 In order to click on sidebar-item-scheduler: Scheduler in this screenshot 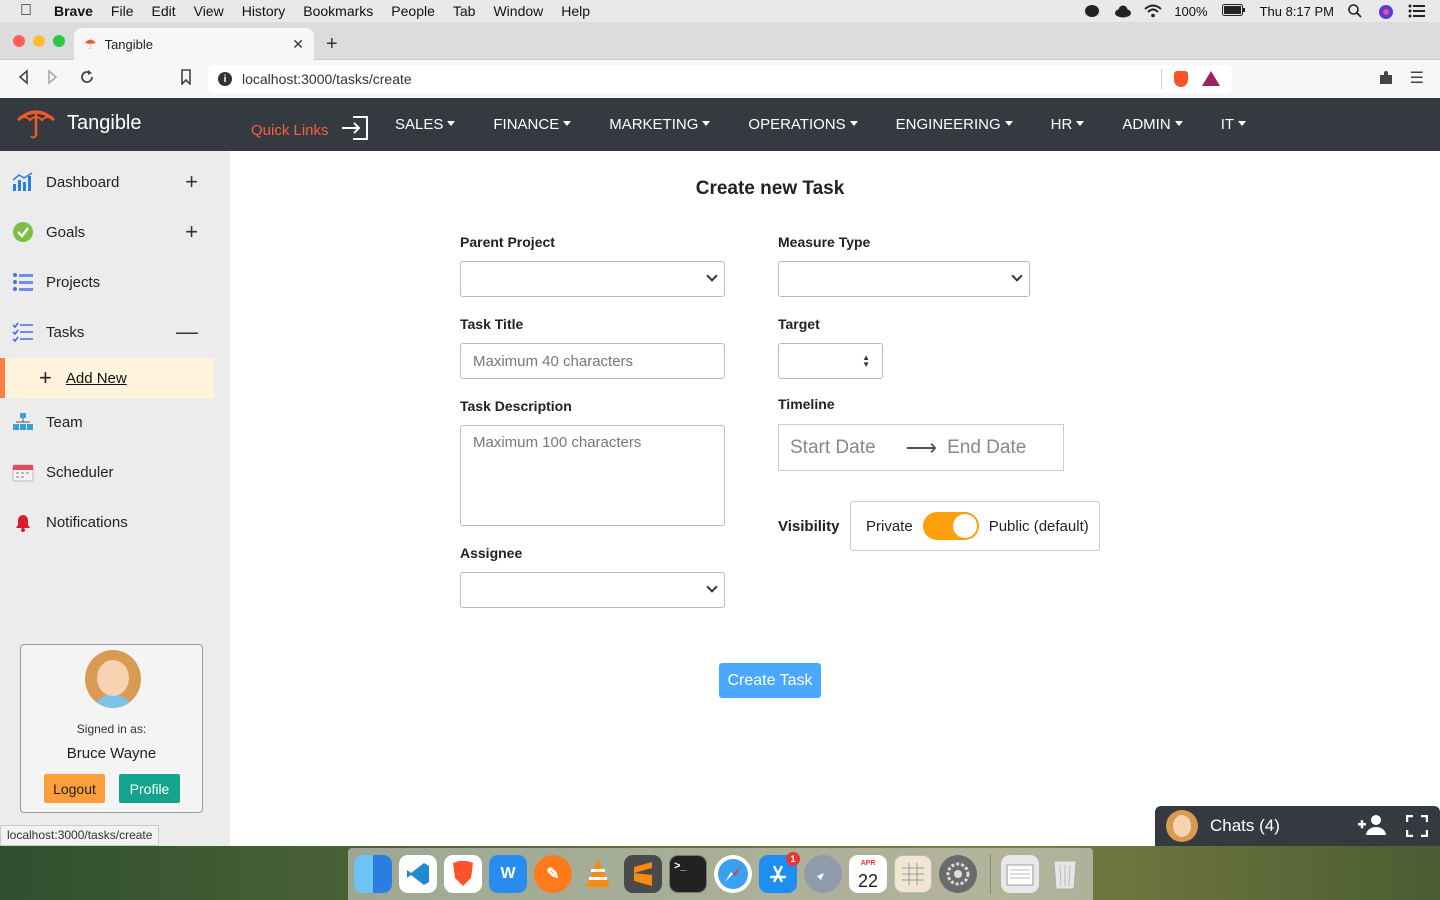, I will do `click(107, 472)`.